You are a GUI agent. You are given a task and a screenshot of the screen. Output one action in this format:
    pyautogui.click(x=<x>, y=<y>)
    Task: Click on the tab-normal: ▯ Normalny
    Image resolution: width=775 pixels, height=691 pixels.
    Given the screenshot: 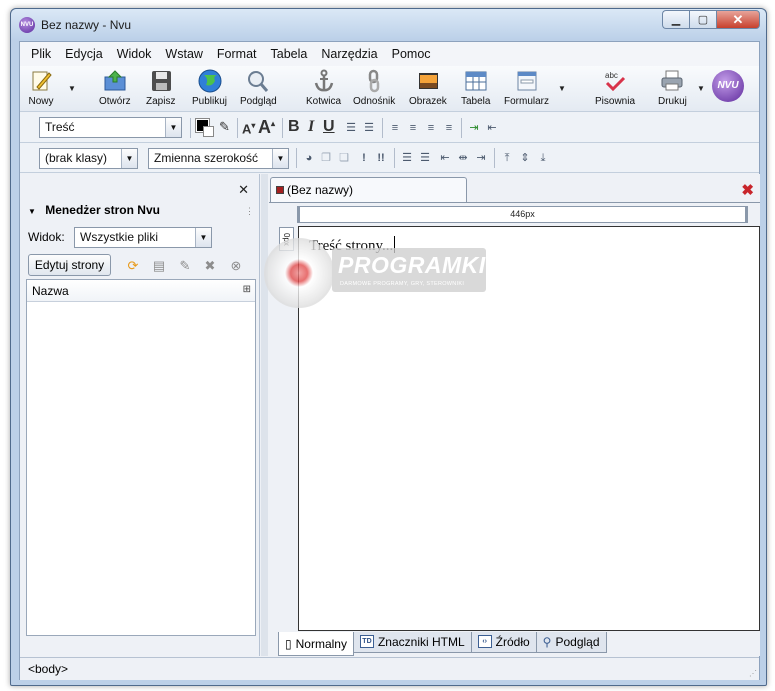 What is the action you would take?
    pyautogui.click(x=316, y=644)
    